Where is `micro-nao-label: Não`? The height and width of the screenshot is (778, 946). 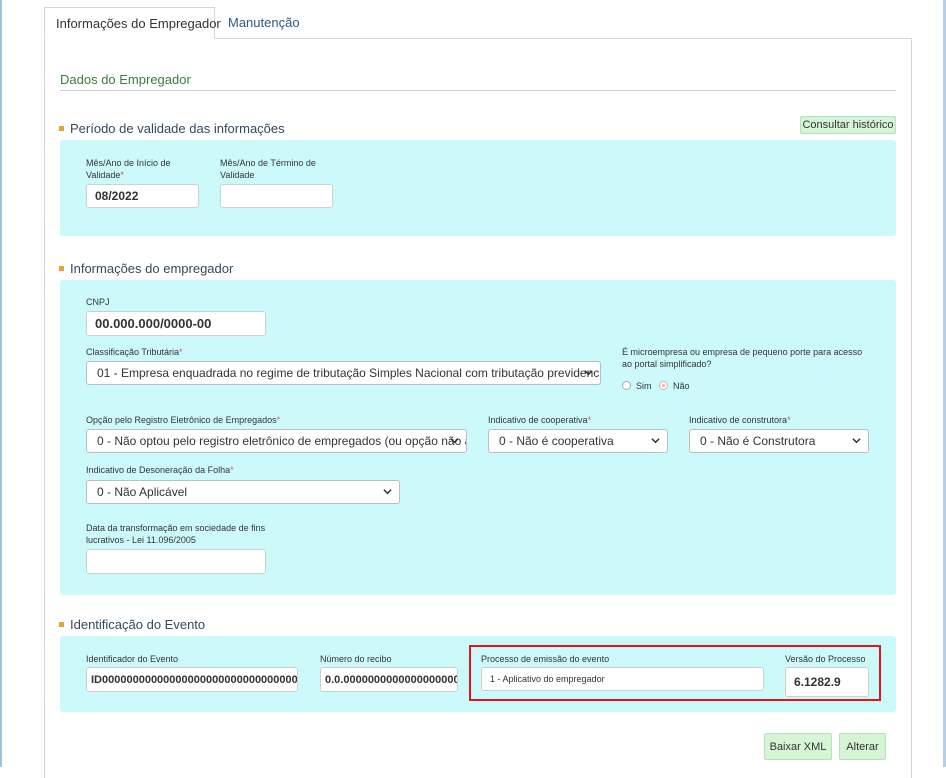
micro-nao-label: Não is located at coordinates (681, 386).